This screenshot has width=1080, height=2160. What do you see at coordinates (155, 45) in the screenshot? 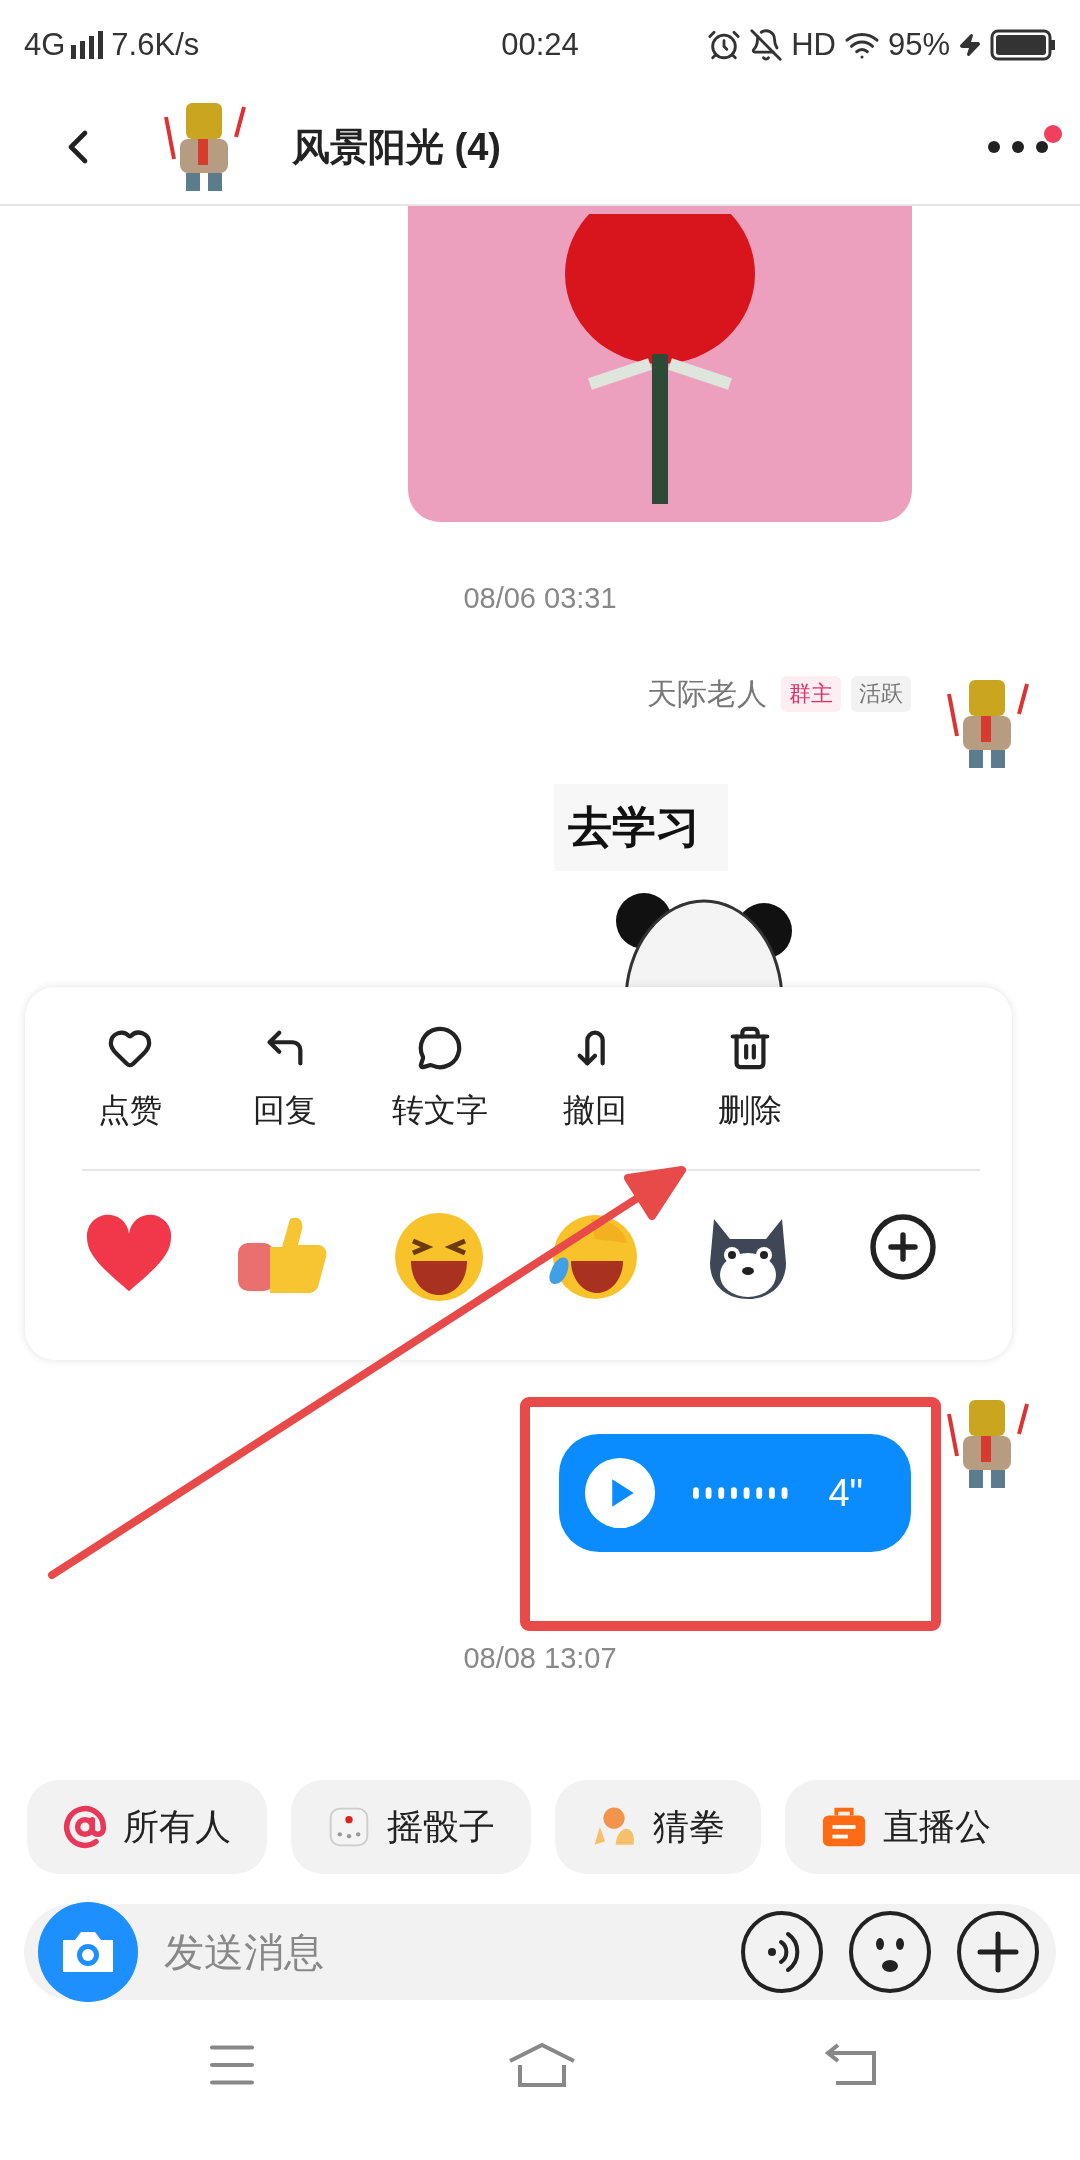
I see `network-speed: 7.6K/s` at bounding box center [155, 45].